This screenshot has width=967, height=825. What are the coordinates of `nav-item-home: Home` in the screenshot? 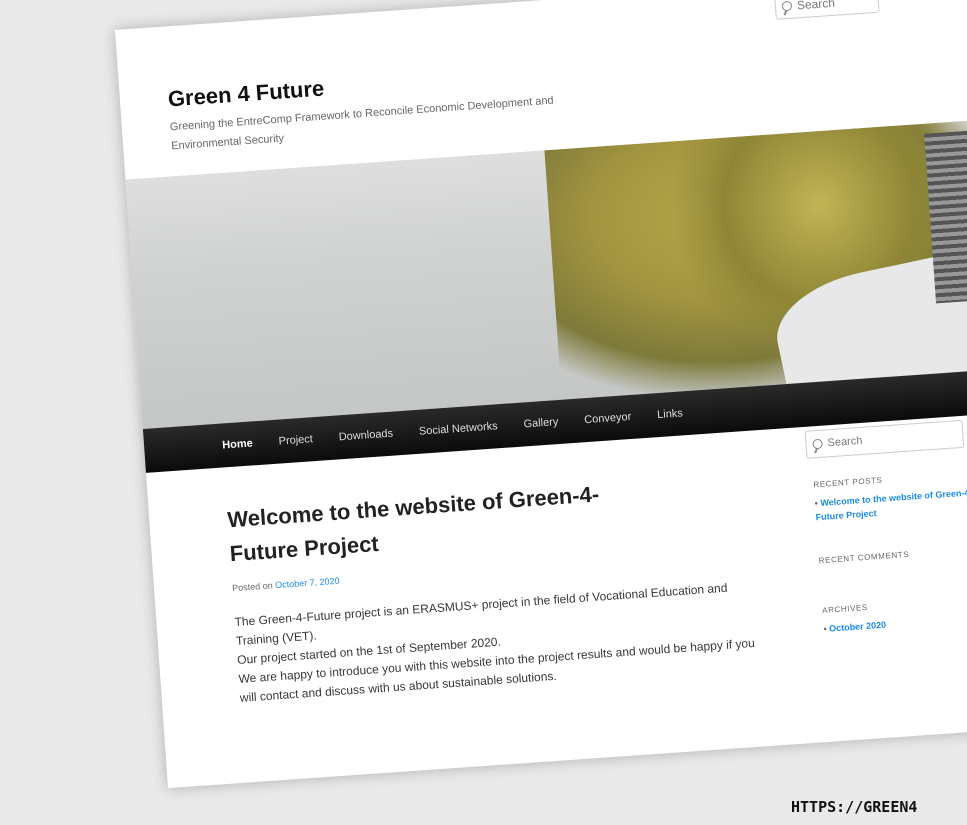 It's located at (237, 444).